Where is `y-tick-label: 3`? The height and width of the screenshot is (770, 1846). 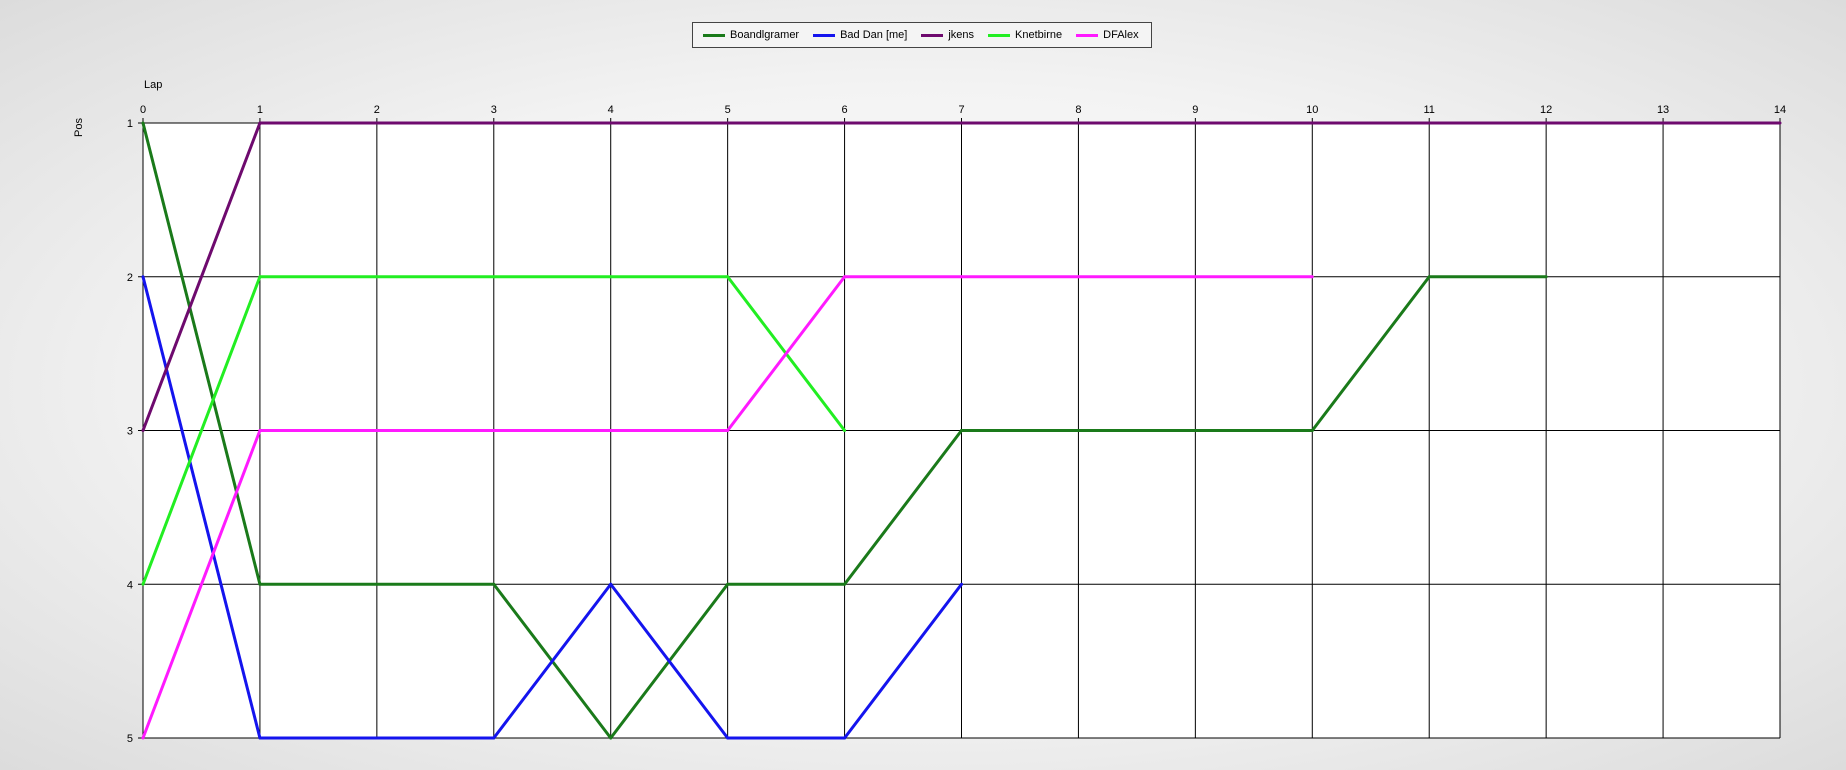
y-tick-label: 3 is located at coordinates (130, 432).